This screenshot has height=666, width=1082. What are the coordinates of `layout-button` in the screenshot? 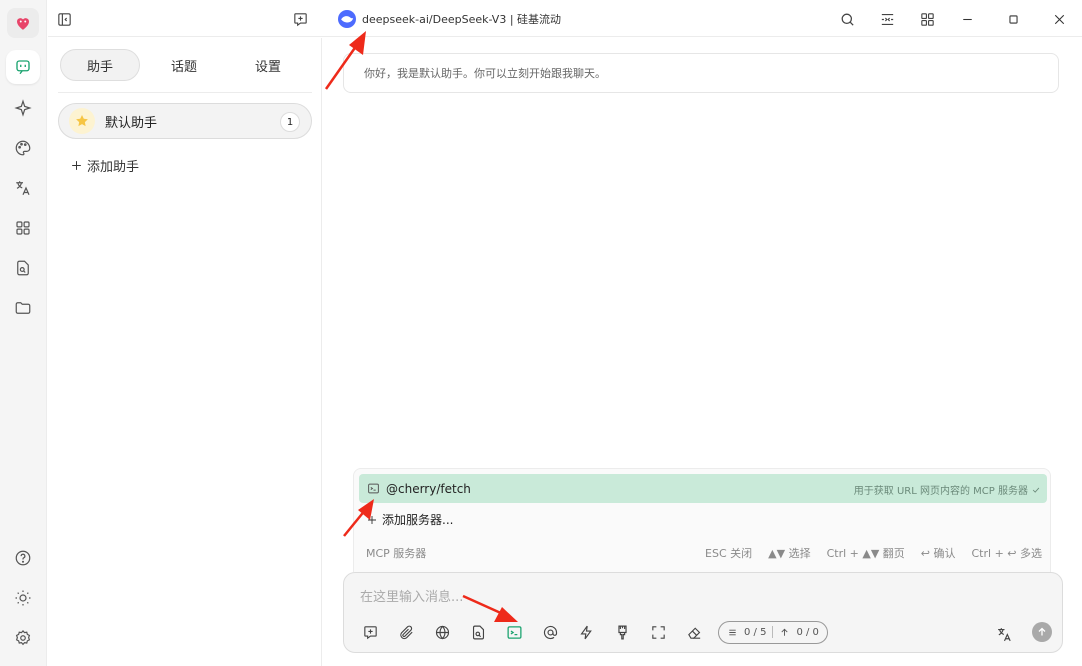 It's located at (927, 19).